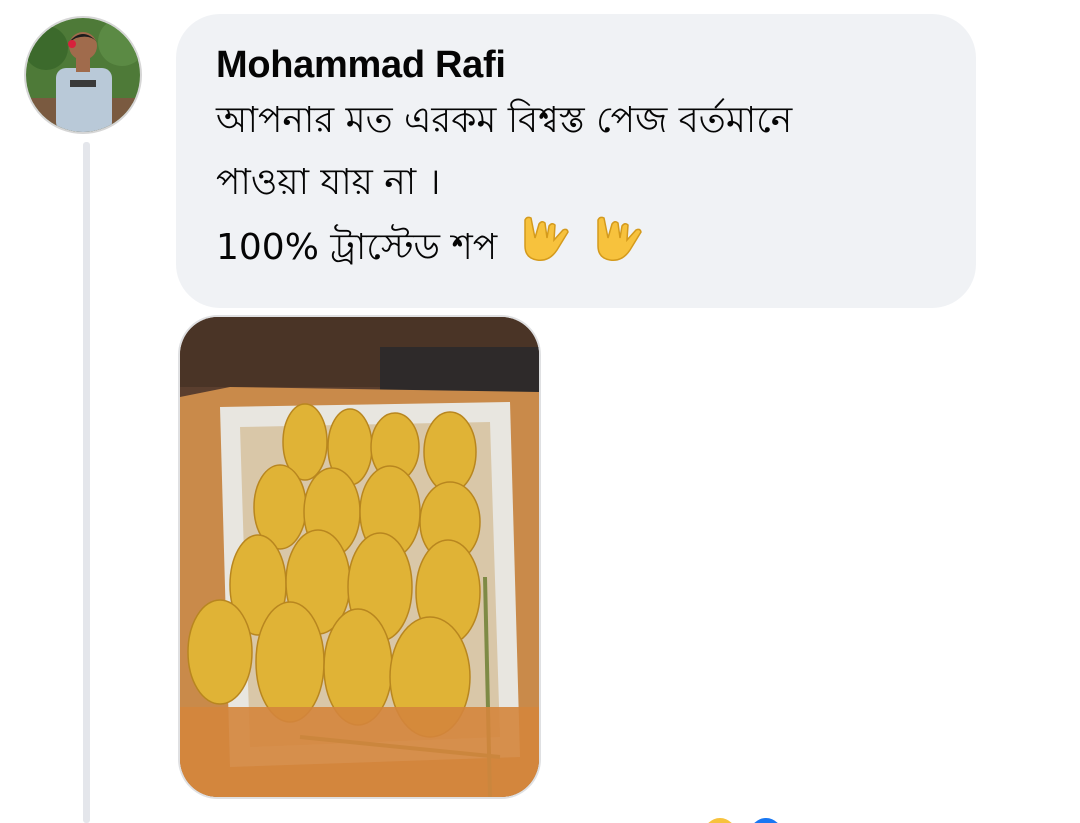  I want to click on like-reaction-icon, so click(766, 820).